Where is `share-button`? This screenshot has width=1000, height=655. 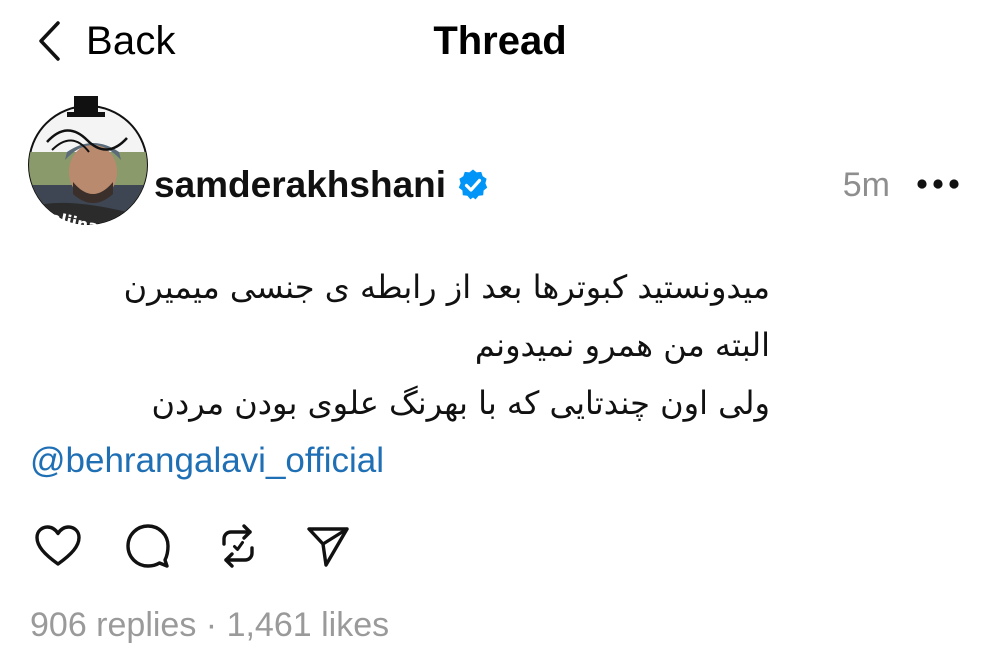
share-button is located at coordinates (328, 546).